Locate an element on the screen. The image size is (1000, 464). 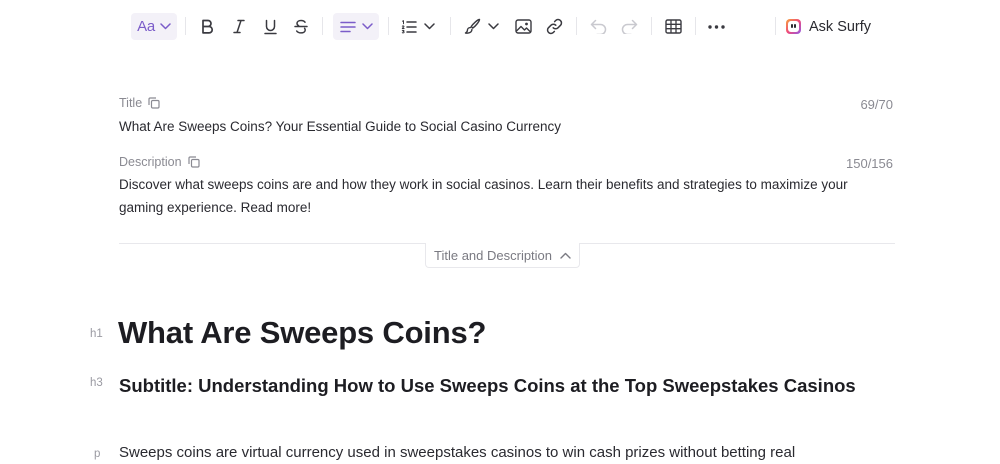
strikethrough-icon is located at coordinates (301, 26).